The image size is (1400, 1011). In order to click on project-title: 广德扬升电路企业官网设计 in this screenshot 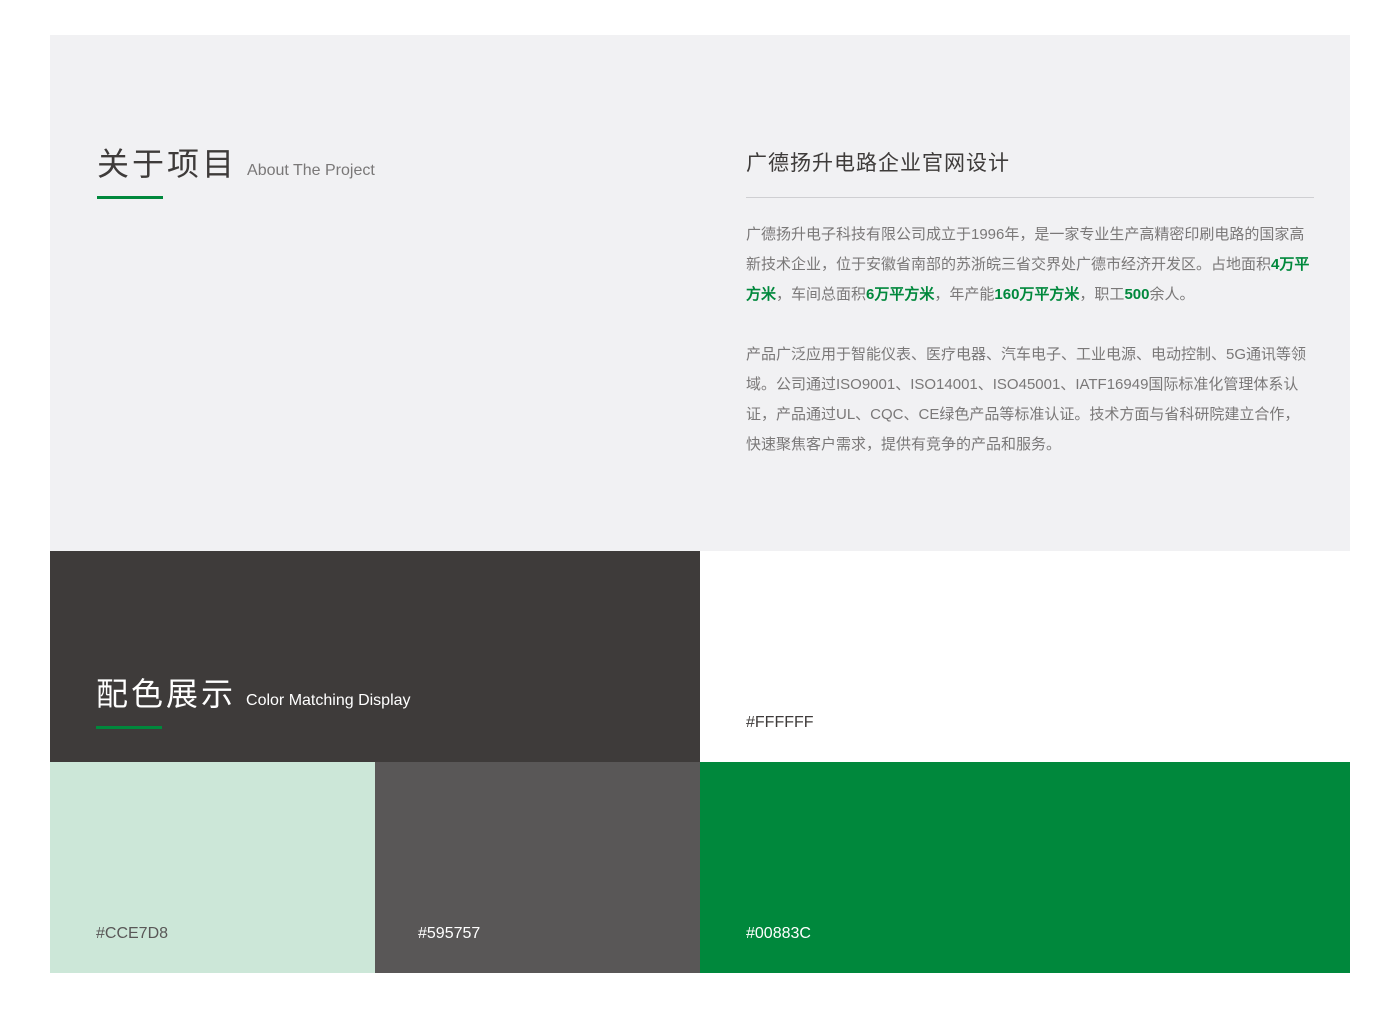, I will do `click(1030, 172)`.